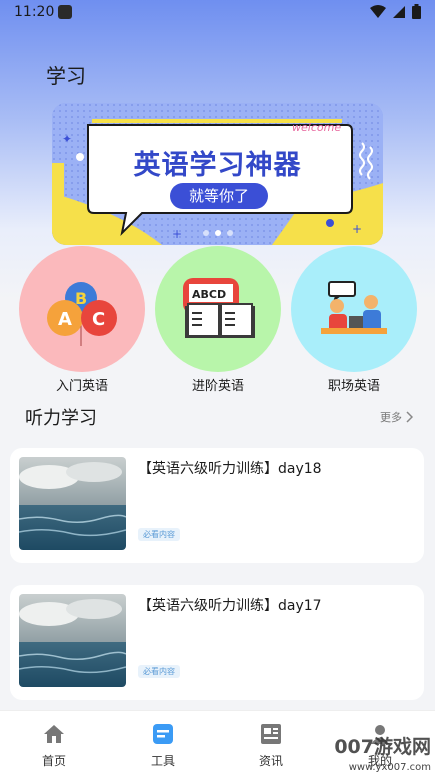 This screenshot has width=435, height=775. I want to click on home-icon, so click(54, 734).